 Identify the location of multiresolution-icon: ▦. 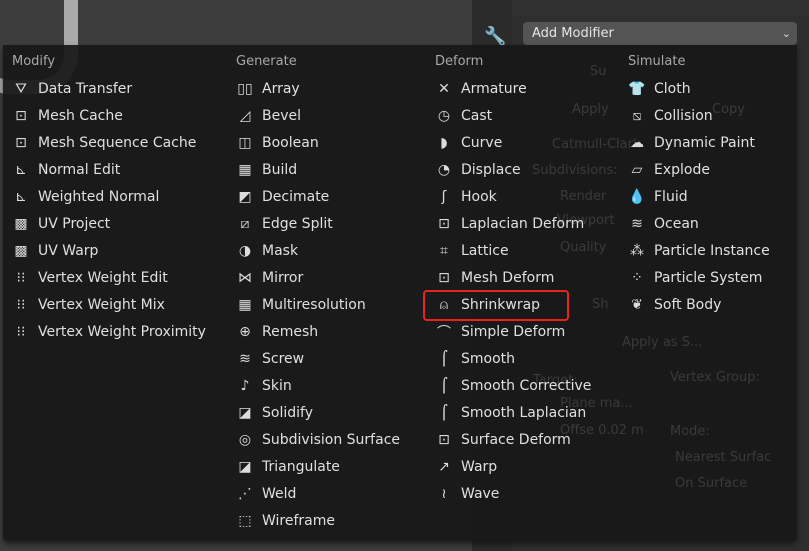
(245, 305).